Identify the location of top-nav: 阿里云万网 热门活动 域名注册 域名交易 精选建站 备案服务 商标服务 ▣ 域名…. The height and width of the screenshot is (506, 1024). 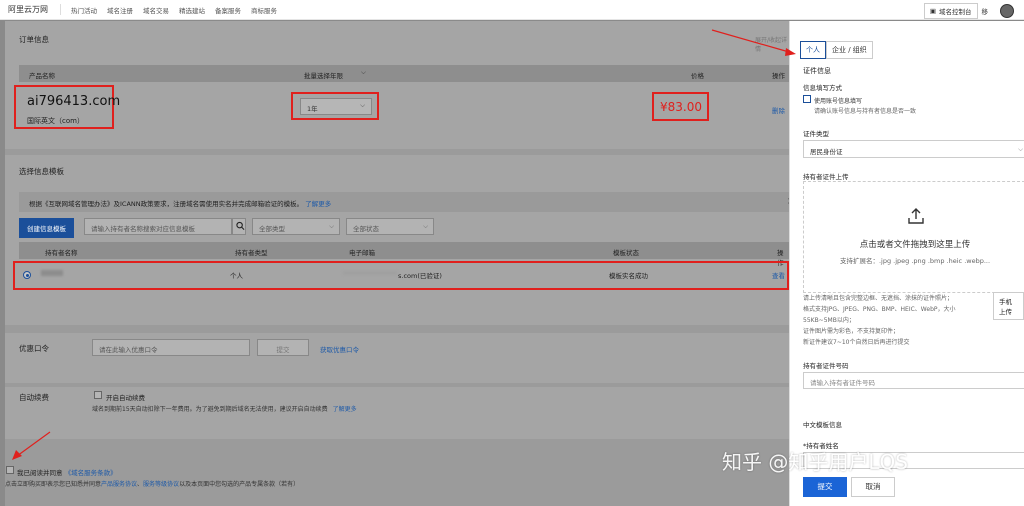
(512, 10).